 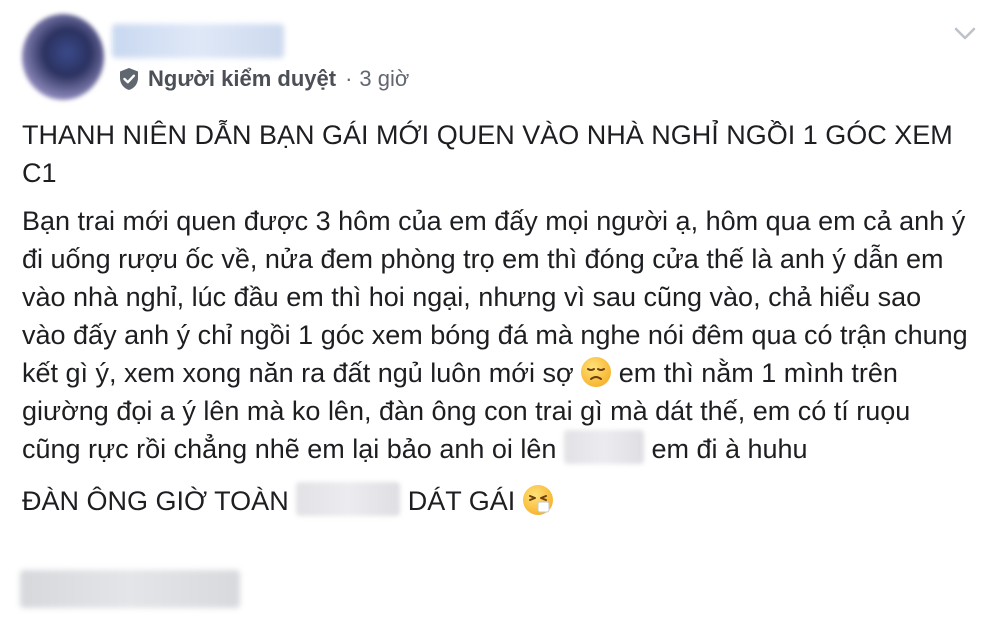 What do you see at coordinates (965, 34) in the screenshot?
I see `chevron-down-icon` at bounding box center [965, 34].